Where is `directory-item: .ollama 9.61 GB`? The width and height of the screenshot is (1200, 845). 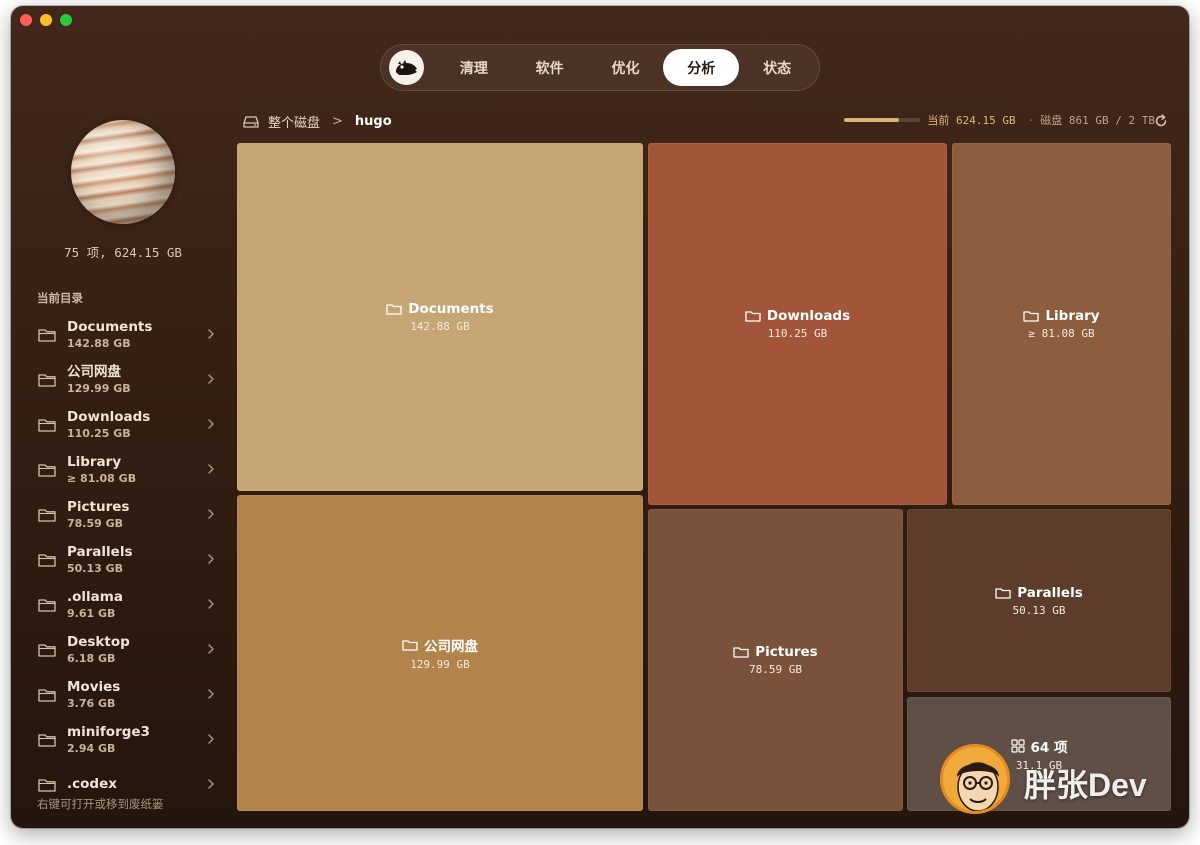 directory-item: .ollama 9.61 GB is located at coordinates (123, 604).